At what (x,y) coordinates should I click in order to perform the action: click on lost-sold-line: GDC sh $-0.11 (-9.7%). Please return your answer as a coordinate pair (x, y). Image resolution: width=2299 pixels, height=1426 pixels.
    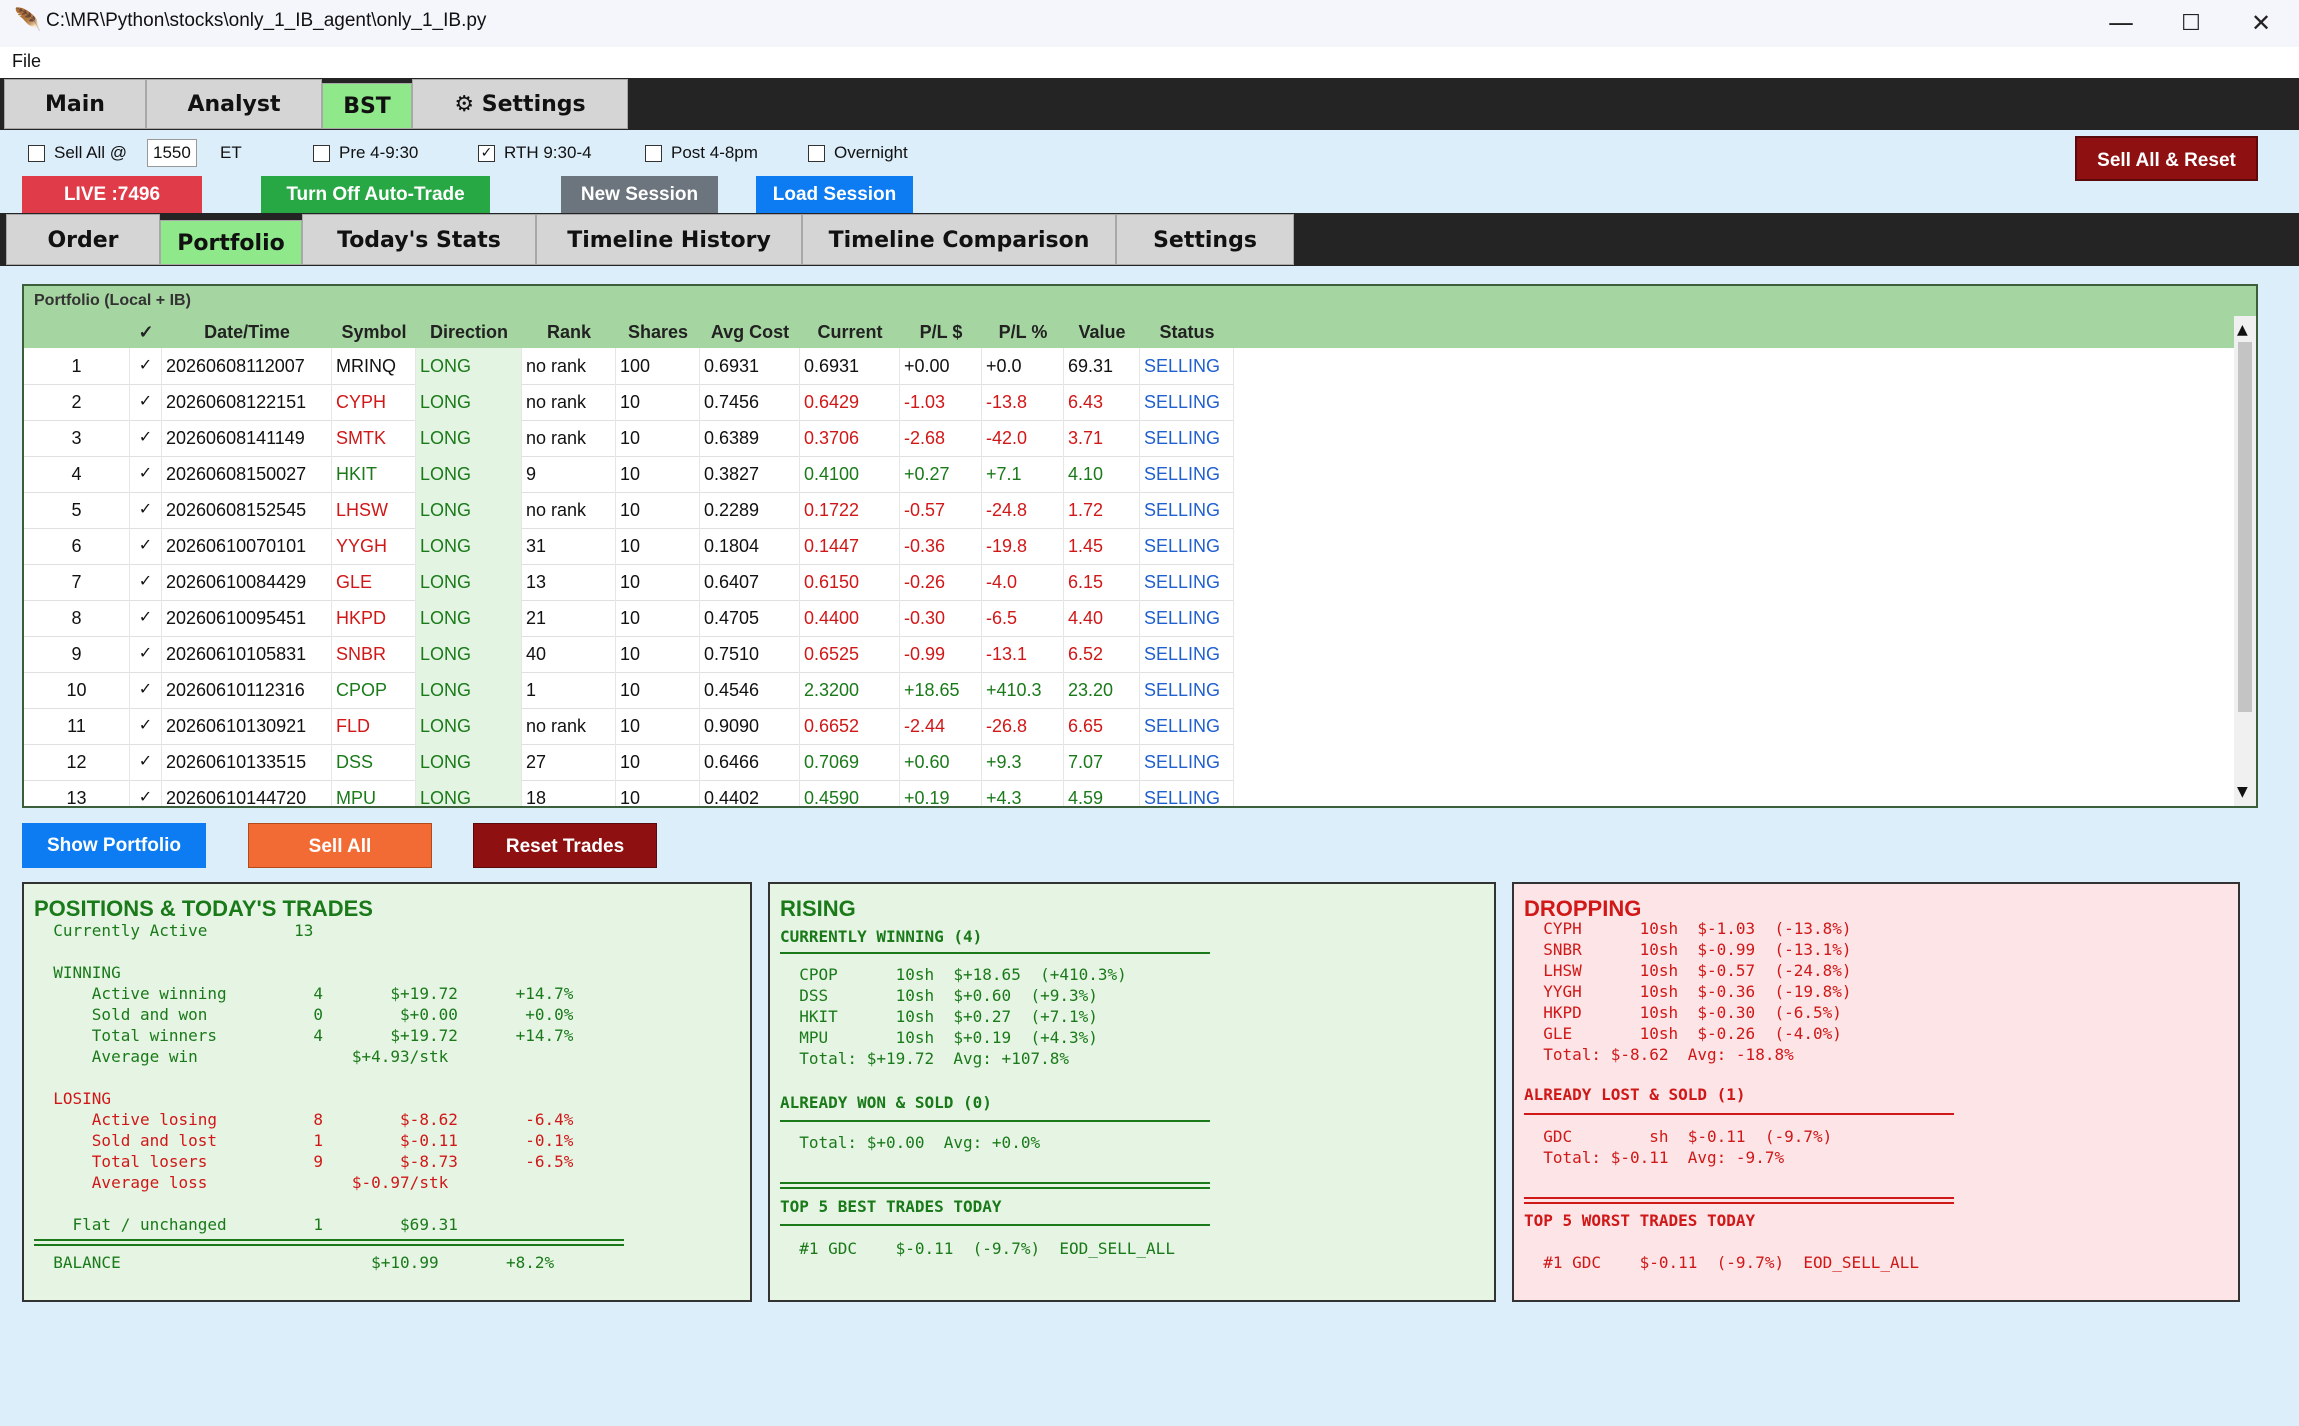
    Looking at the image, I should click on (1678, 1136).